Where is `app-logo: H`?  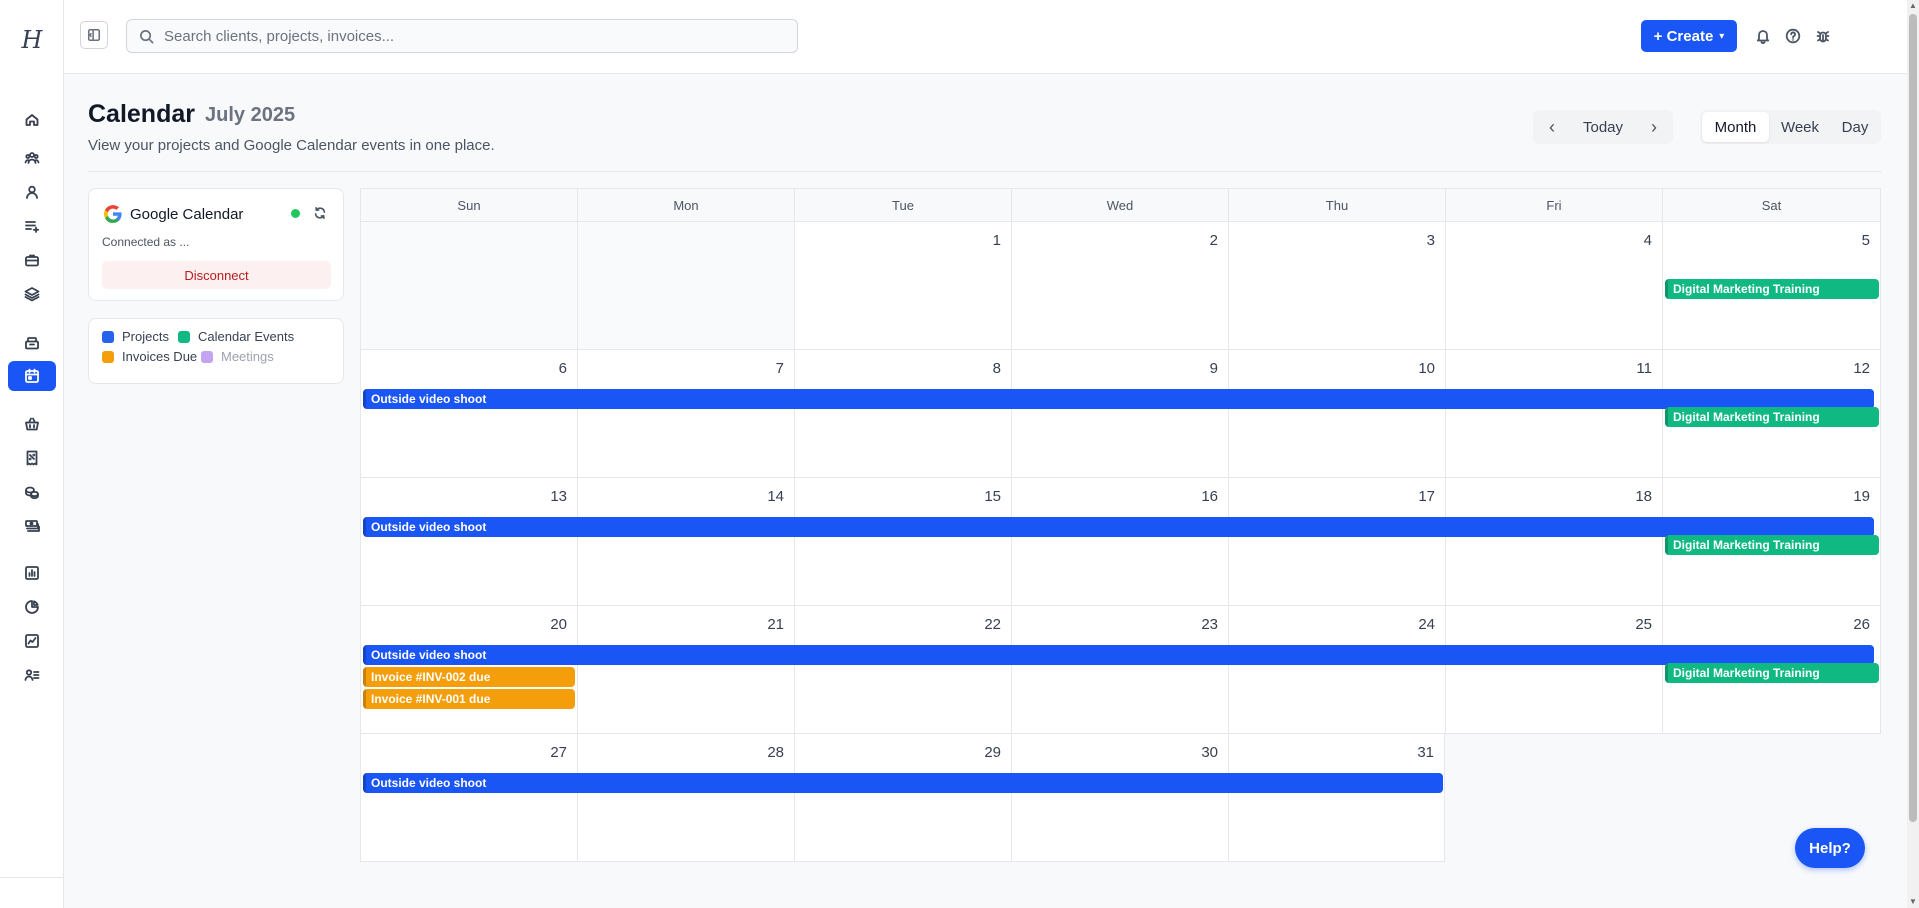 app-logo: H is located at coordinates (32, 41).